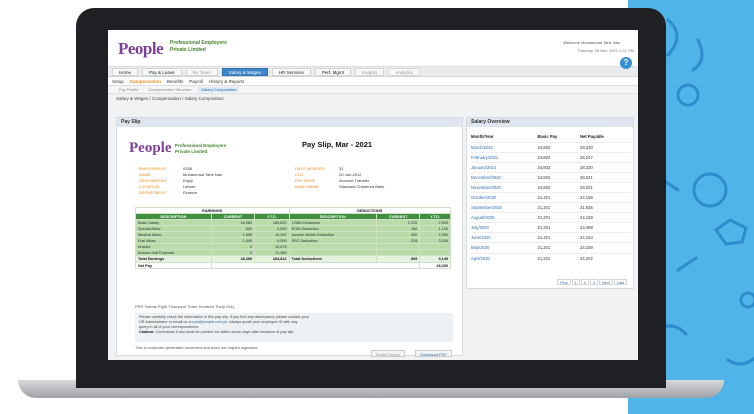 This screenshot has width=754, height=414. What do you see at coordinates (504, 197) in the screenshot?
I see `month-link: October/2020` at bounding box center [504, 197].